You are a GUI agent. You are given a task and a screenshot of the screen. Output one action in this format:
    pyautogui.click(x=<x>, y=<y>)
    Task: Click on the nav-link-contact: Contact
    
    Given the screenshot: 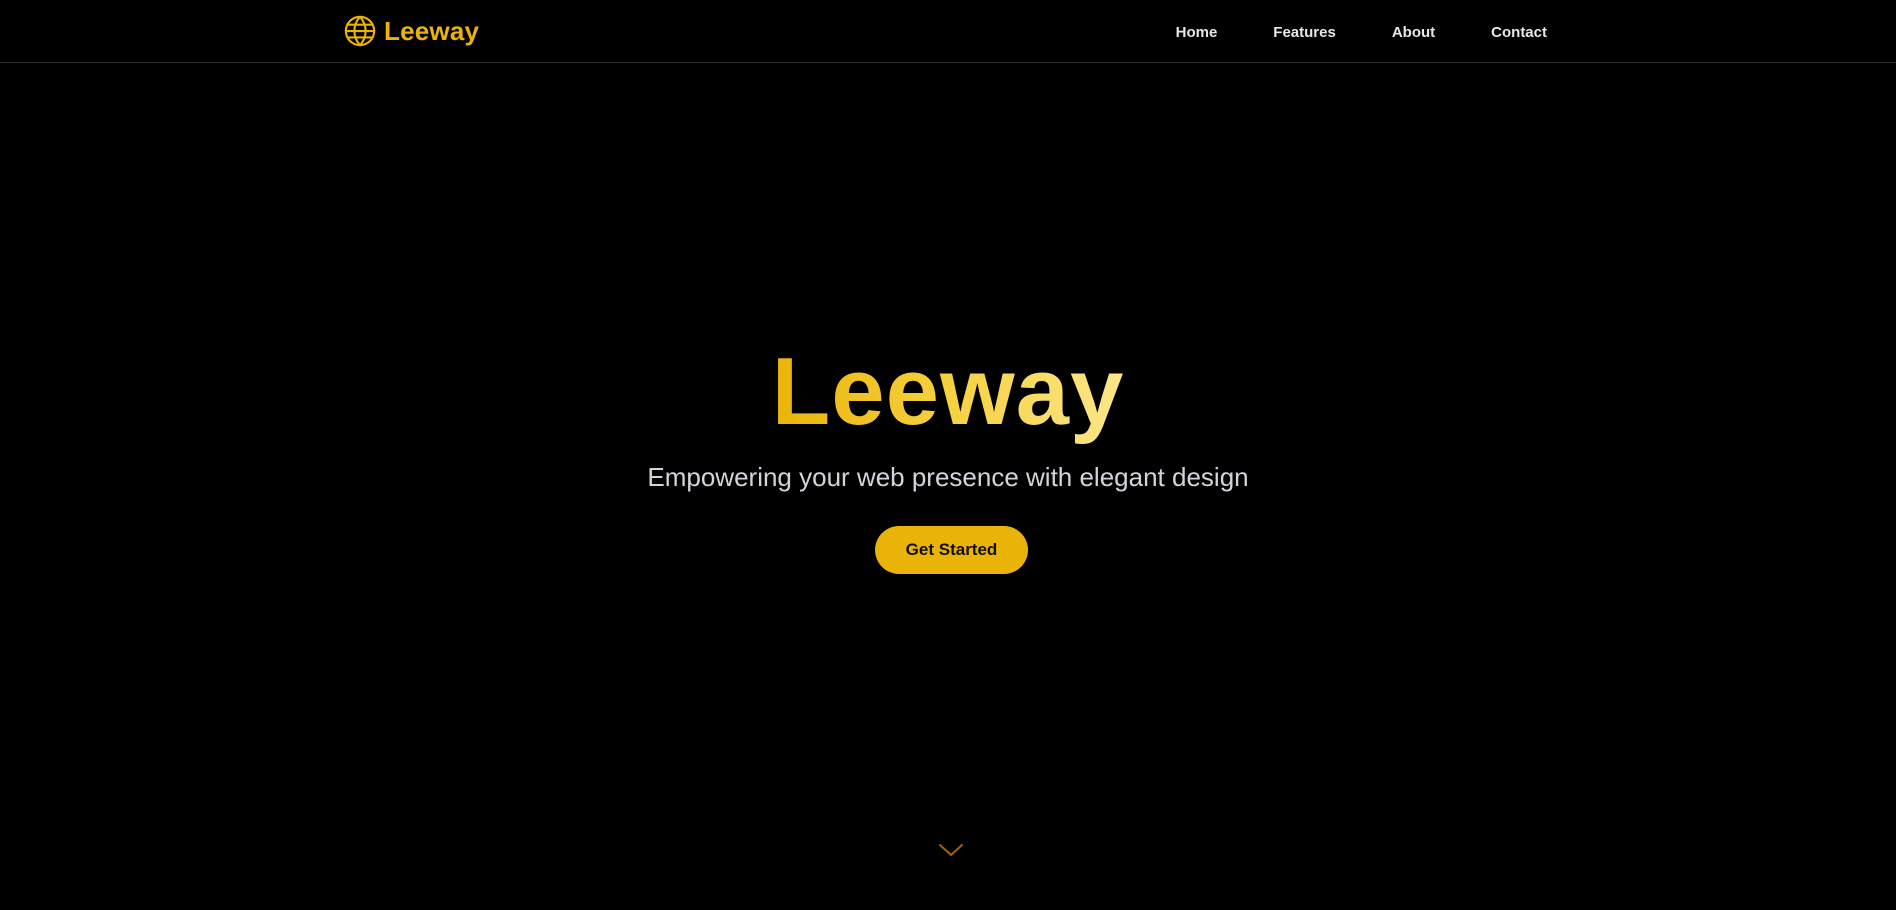 What is the action you would take?
    pyautogui.click(x=1519, y=32)
    